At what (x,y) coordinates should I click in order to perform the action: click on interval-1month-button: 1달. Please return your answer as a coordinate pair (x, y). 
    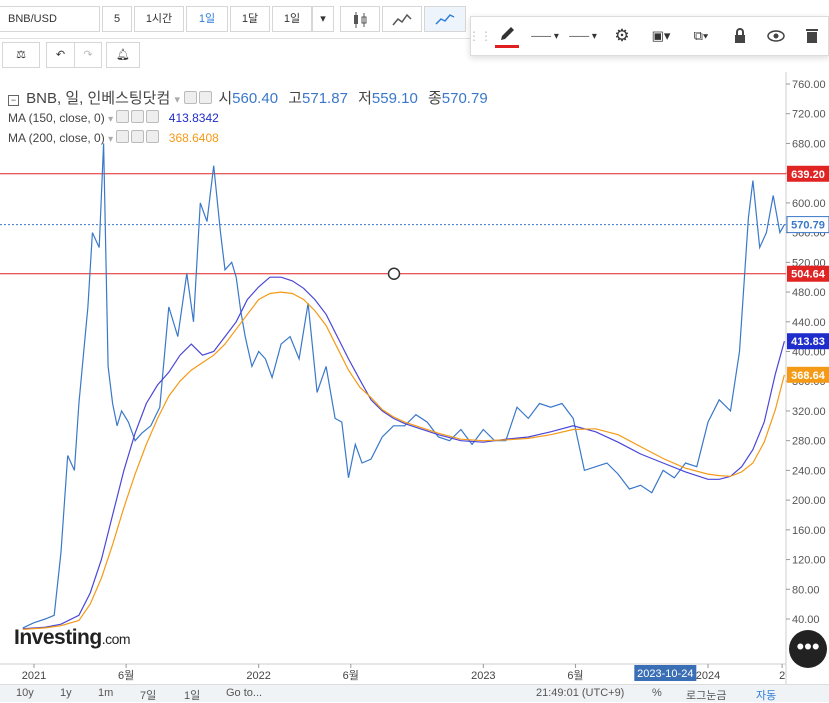
    Looking at the image, I should click on (250, 19).